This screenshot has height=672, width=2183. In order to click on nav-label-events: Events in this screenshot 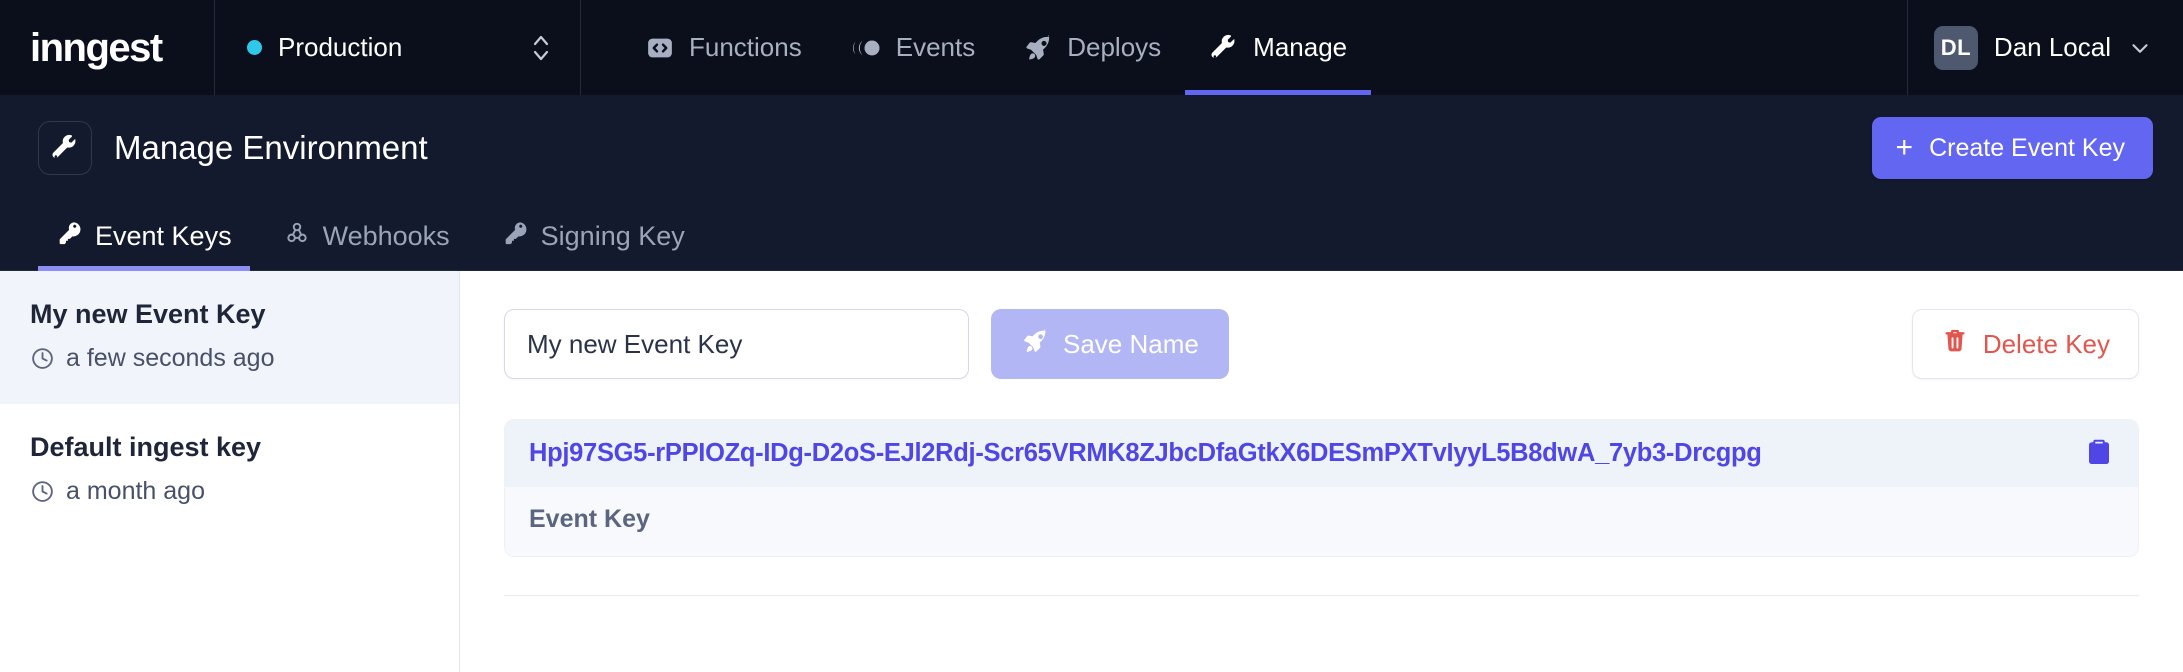, I will do `click(935, 47)`.